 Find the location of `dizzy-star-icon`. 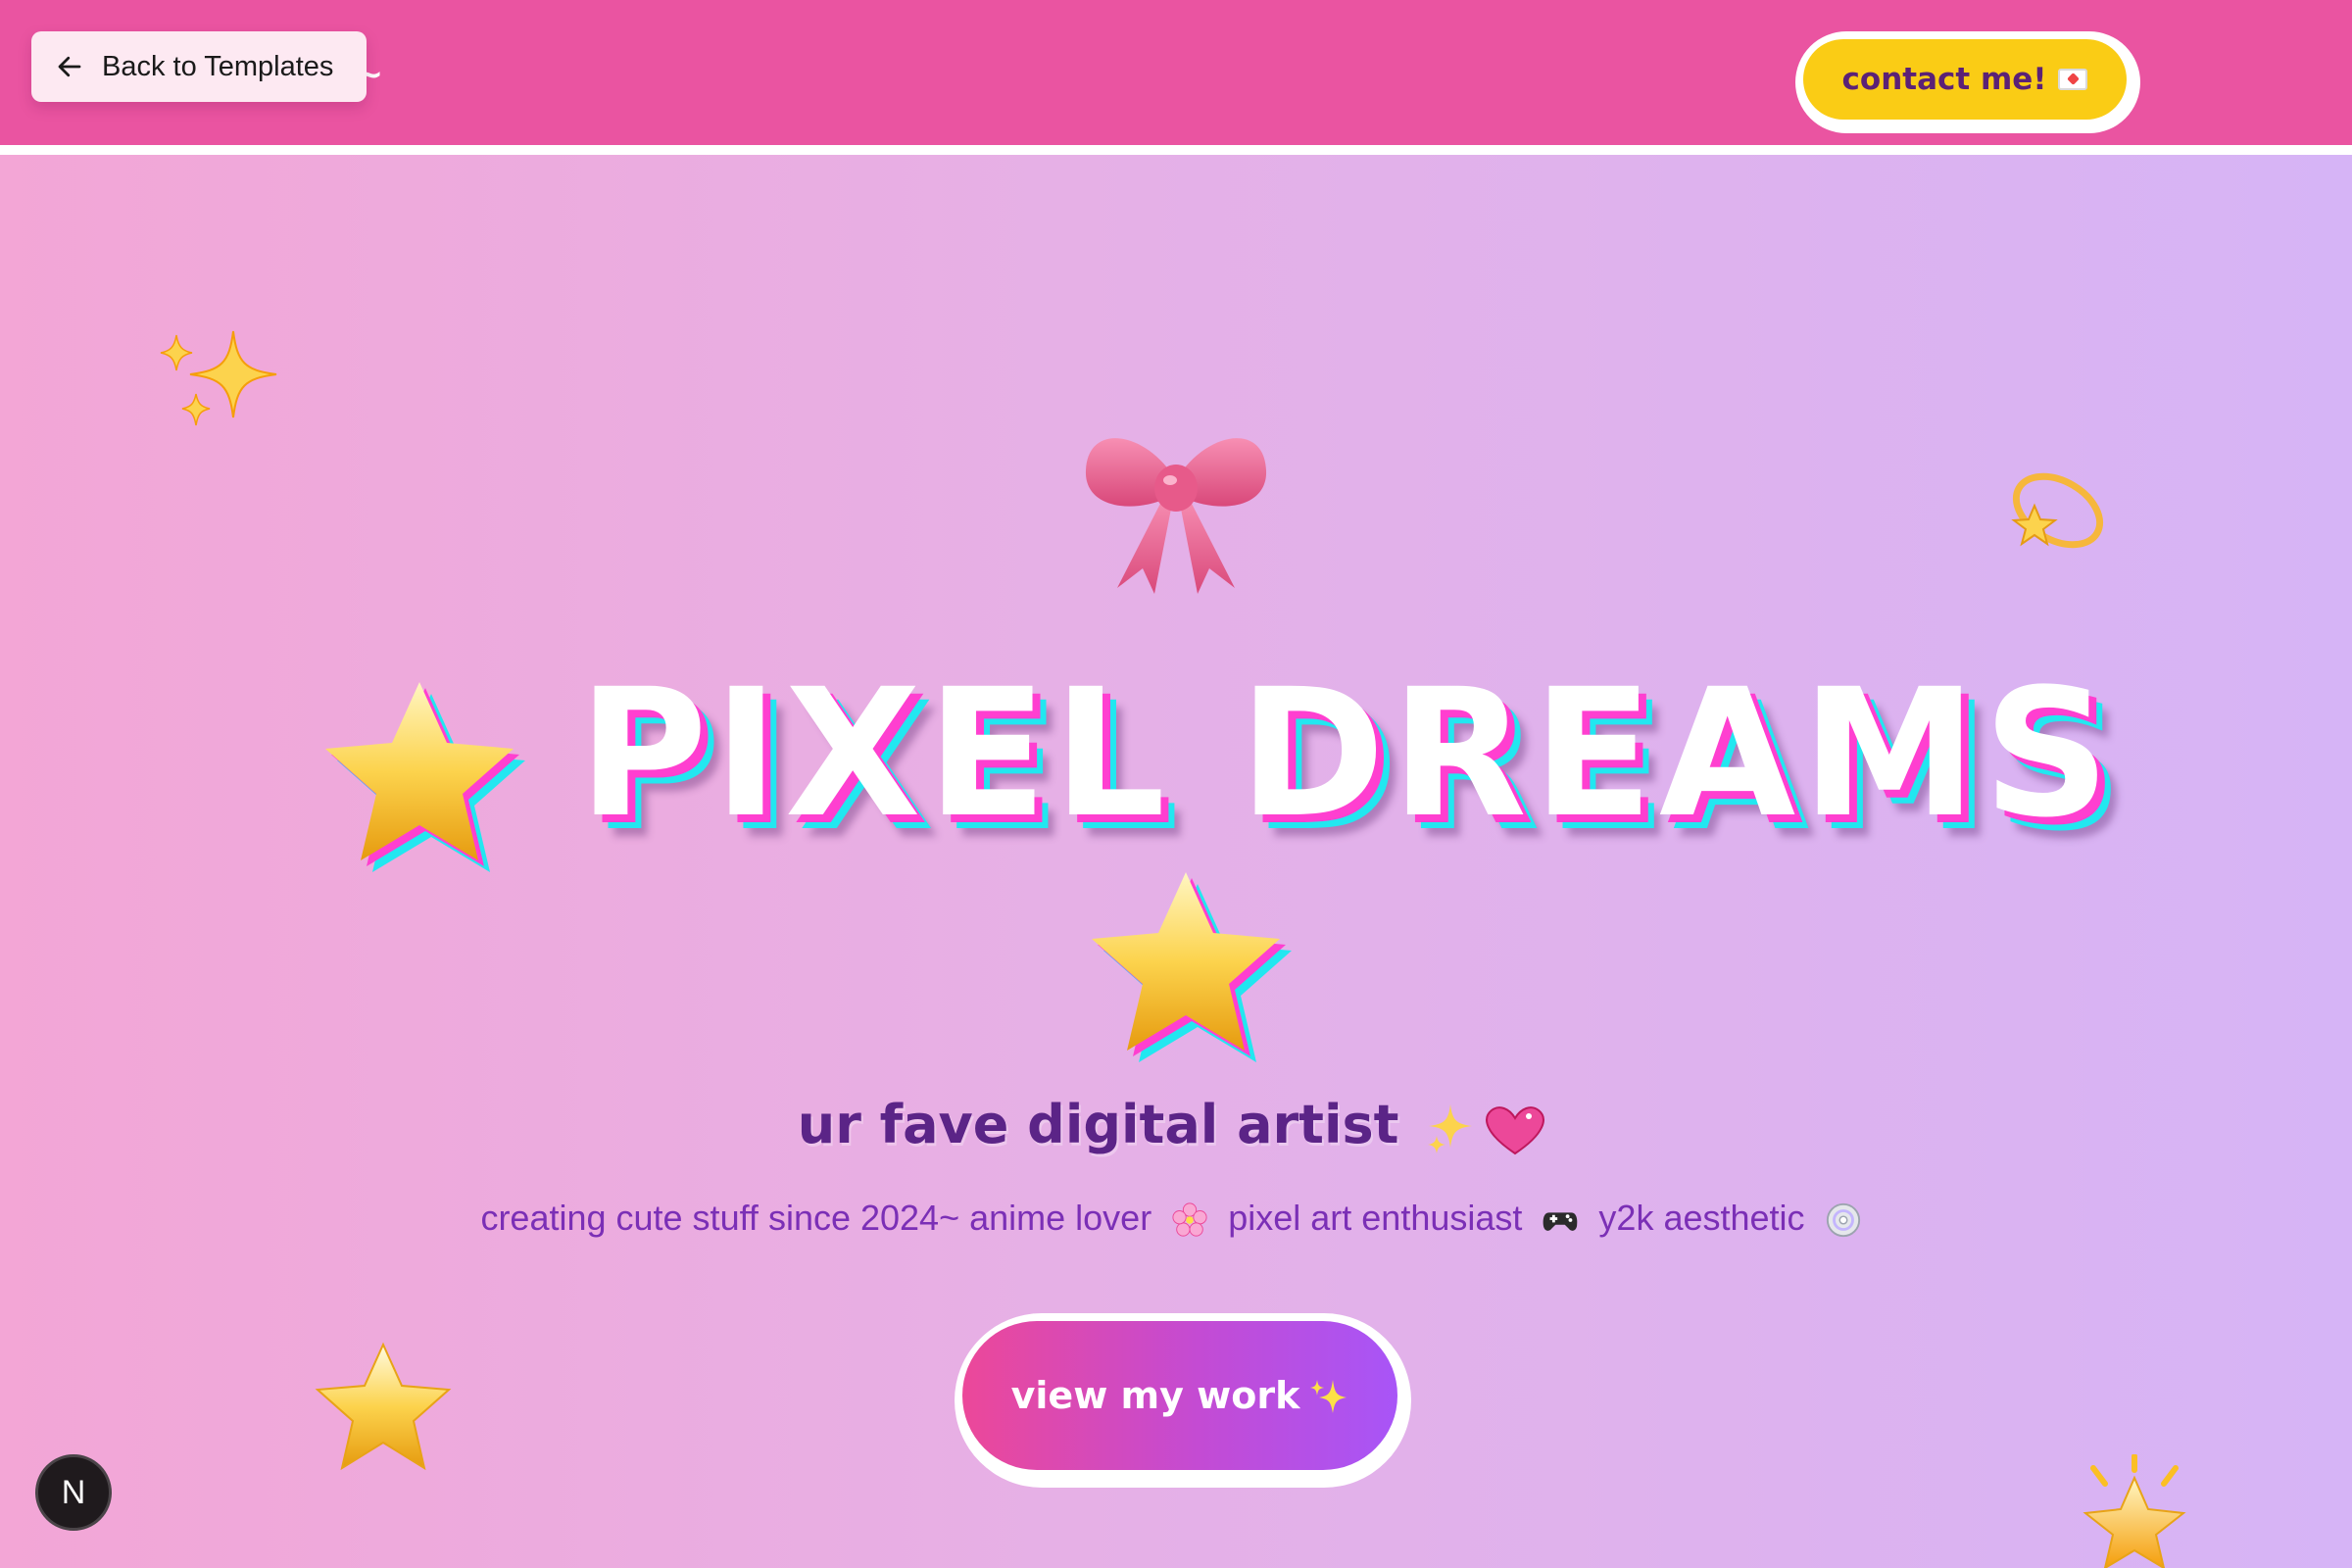

dizzy-star-icon is located at coordinates (2057, 510).